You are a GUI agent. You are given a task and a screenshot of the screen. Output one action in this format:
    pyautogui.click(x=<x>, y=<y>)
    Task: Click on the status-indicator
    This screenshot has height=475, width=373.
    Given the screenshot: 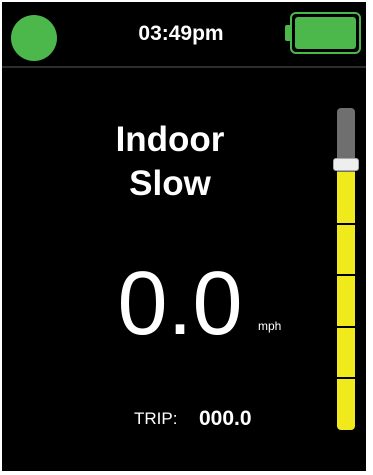 What is the action you would take?
    pyautogui.click(x=34, y=38)
    